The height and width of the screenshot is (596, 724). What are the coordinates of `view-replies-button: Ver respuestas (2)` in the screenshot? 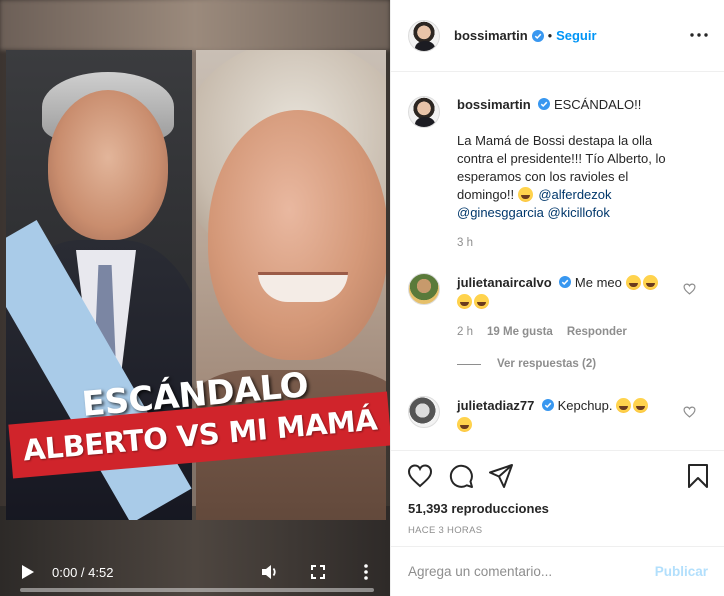 It's located at (526, 364).